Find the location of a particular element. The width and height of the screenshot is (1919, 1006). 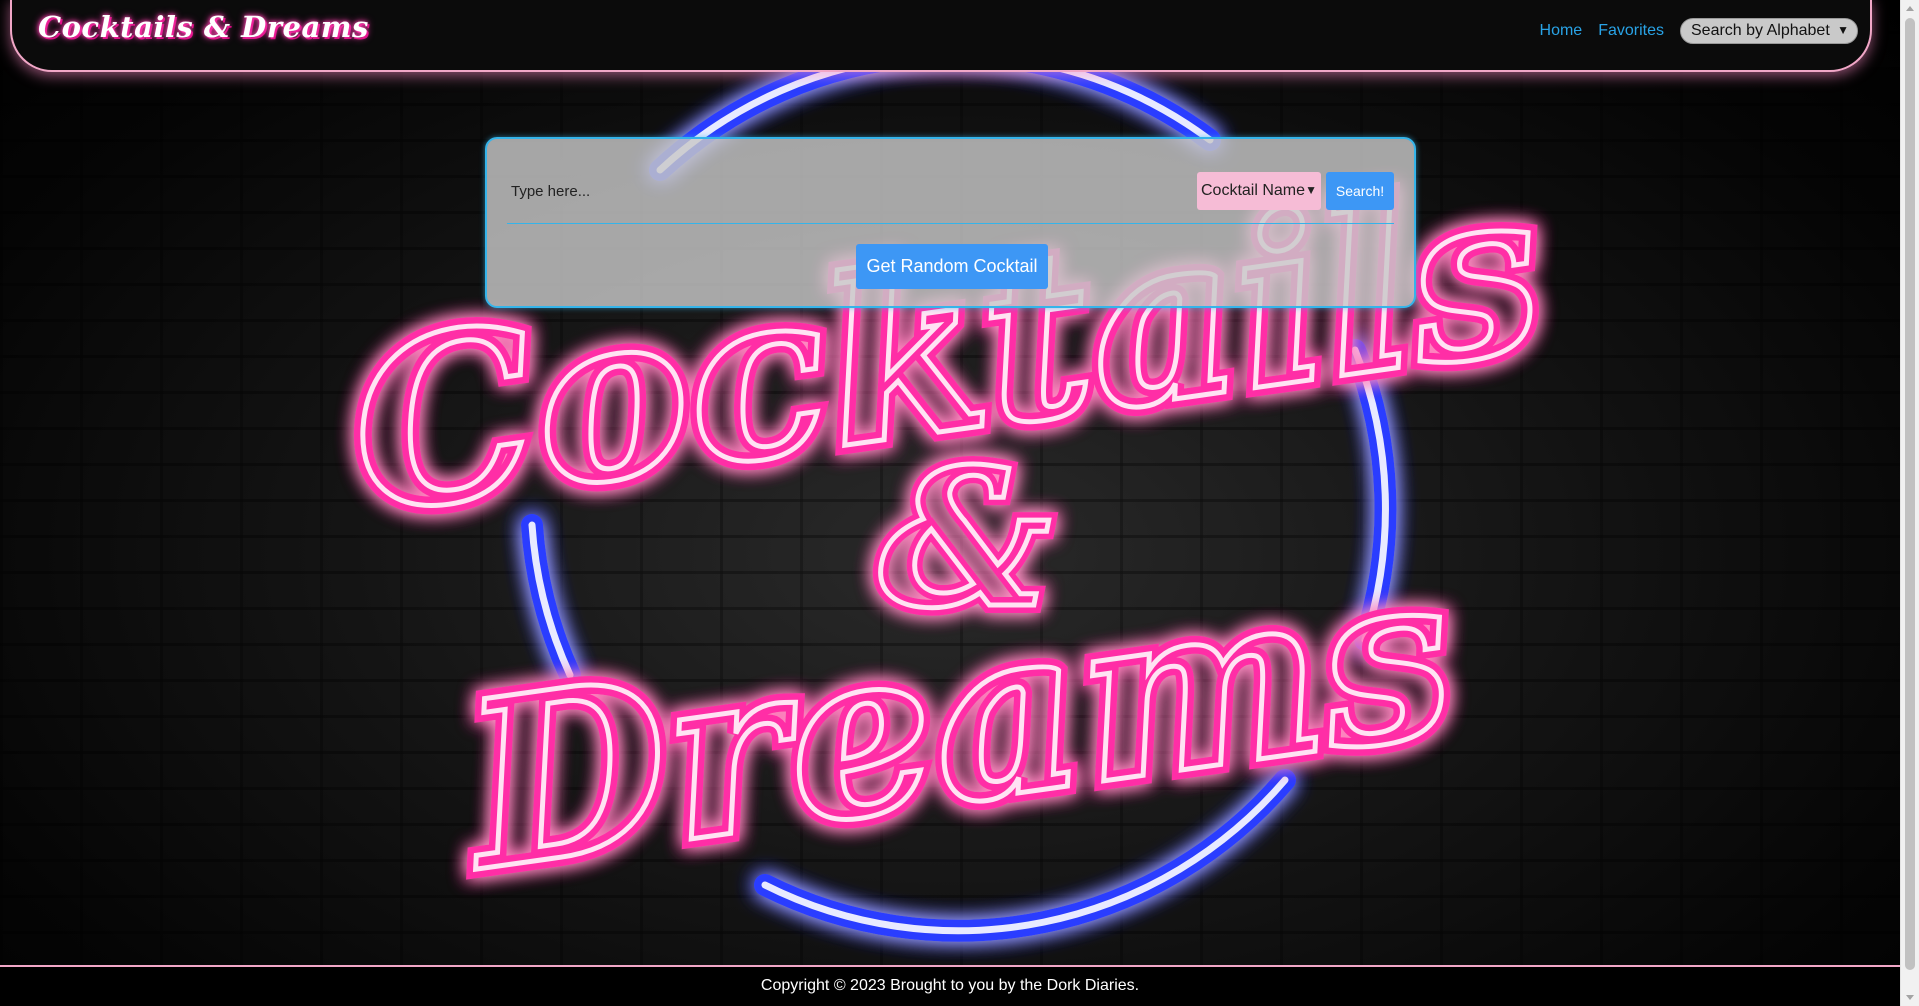

nav-link-favorites: Favorites is located at coordinates (1631, 31).